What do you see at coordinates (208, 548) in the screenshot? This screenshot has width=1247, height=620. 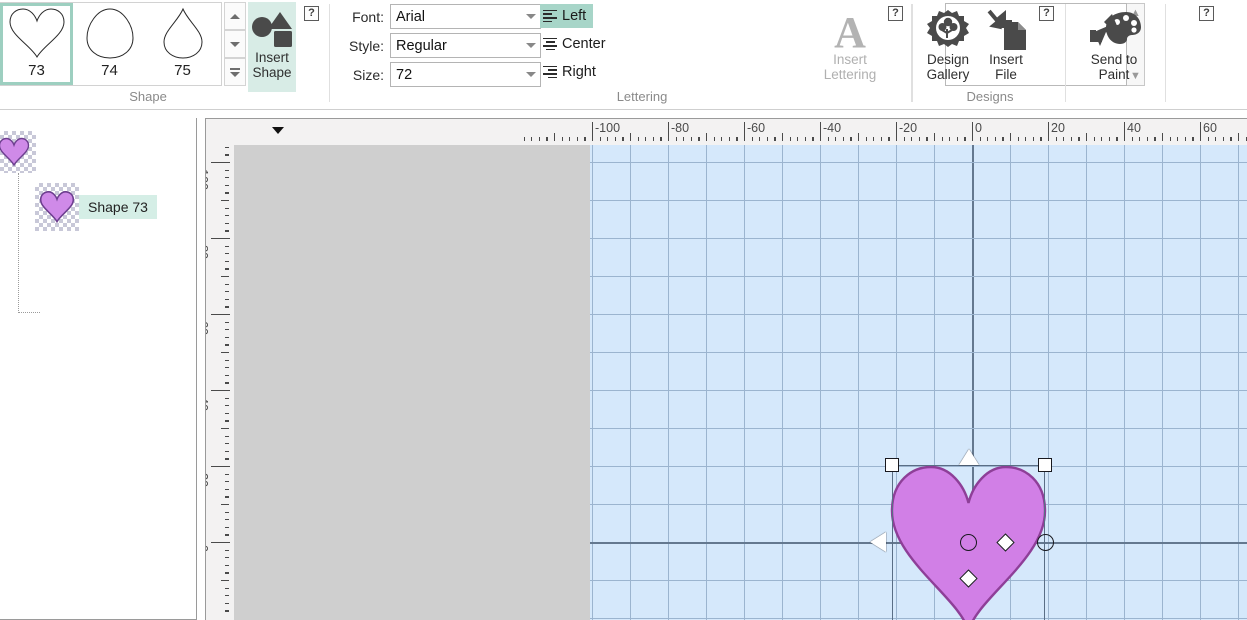 I see `ruler-label: 0` at bounding box center [208, 548].